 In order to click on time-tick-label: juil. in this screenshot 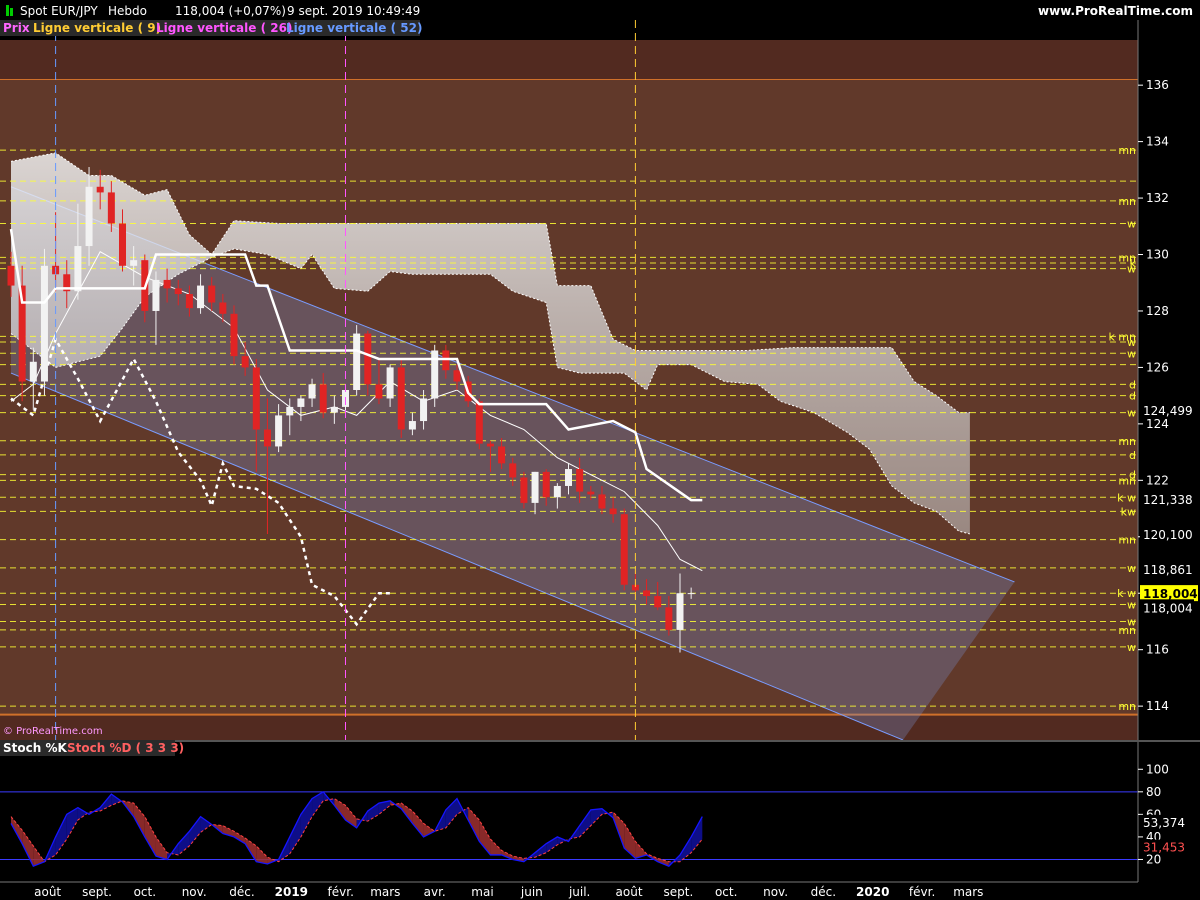, I will do `click(579, 892)`.